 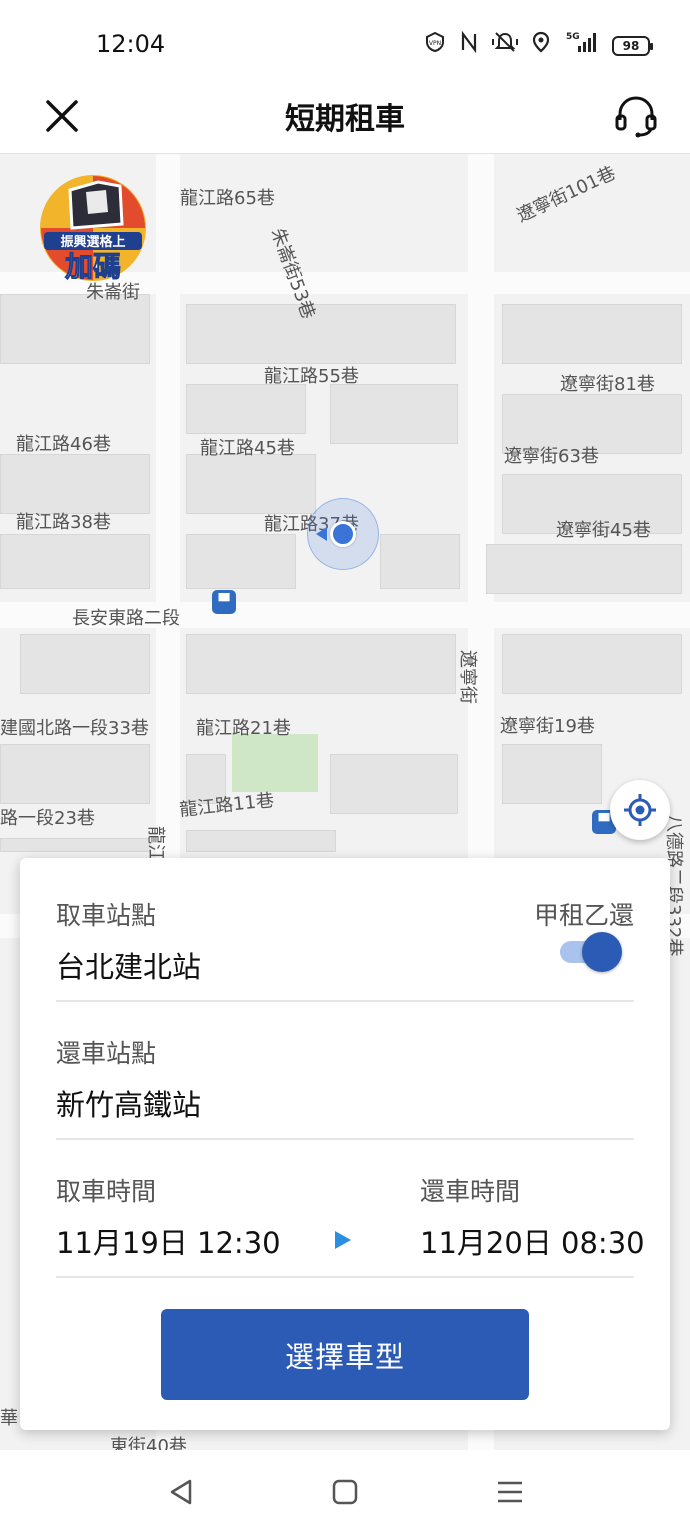 I want to click on promo-badge: 振興選格上 加碼, so click(x=93, y=228).